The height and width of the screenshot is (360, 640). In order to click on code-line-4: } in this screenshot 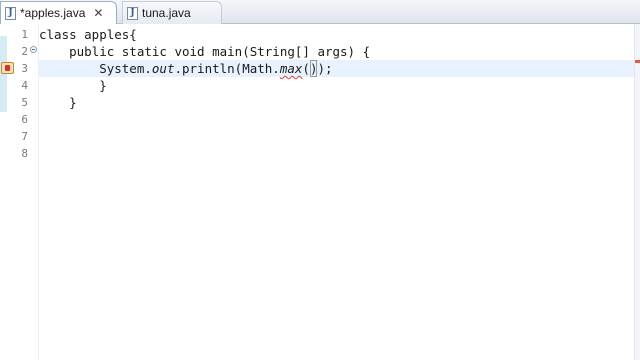, I will do `click(73, 85)`.